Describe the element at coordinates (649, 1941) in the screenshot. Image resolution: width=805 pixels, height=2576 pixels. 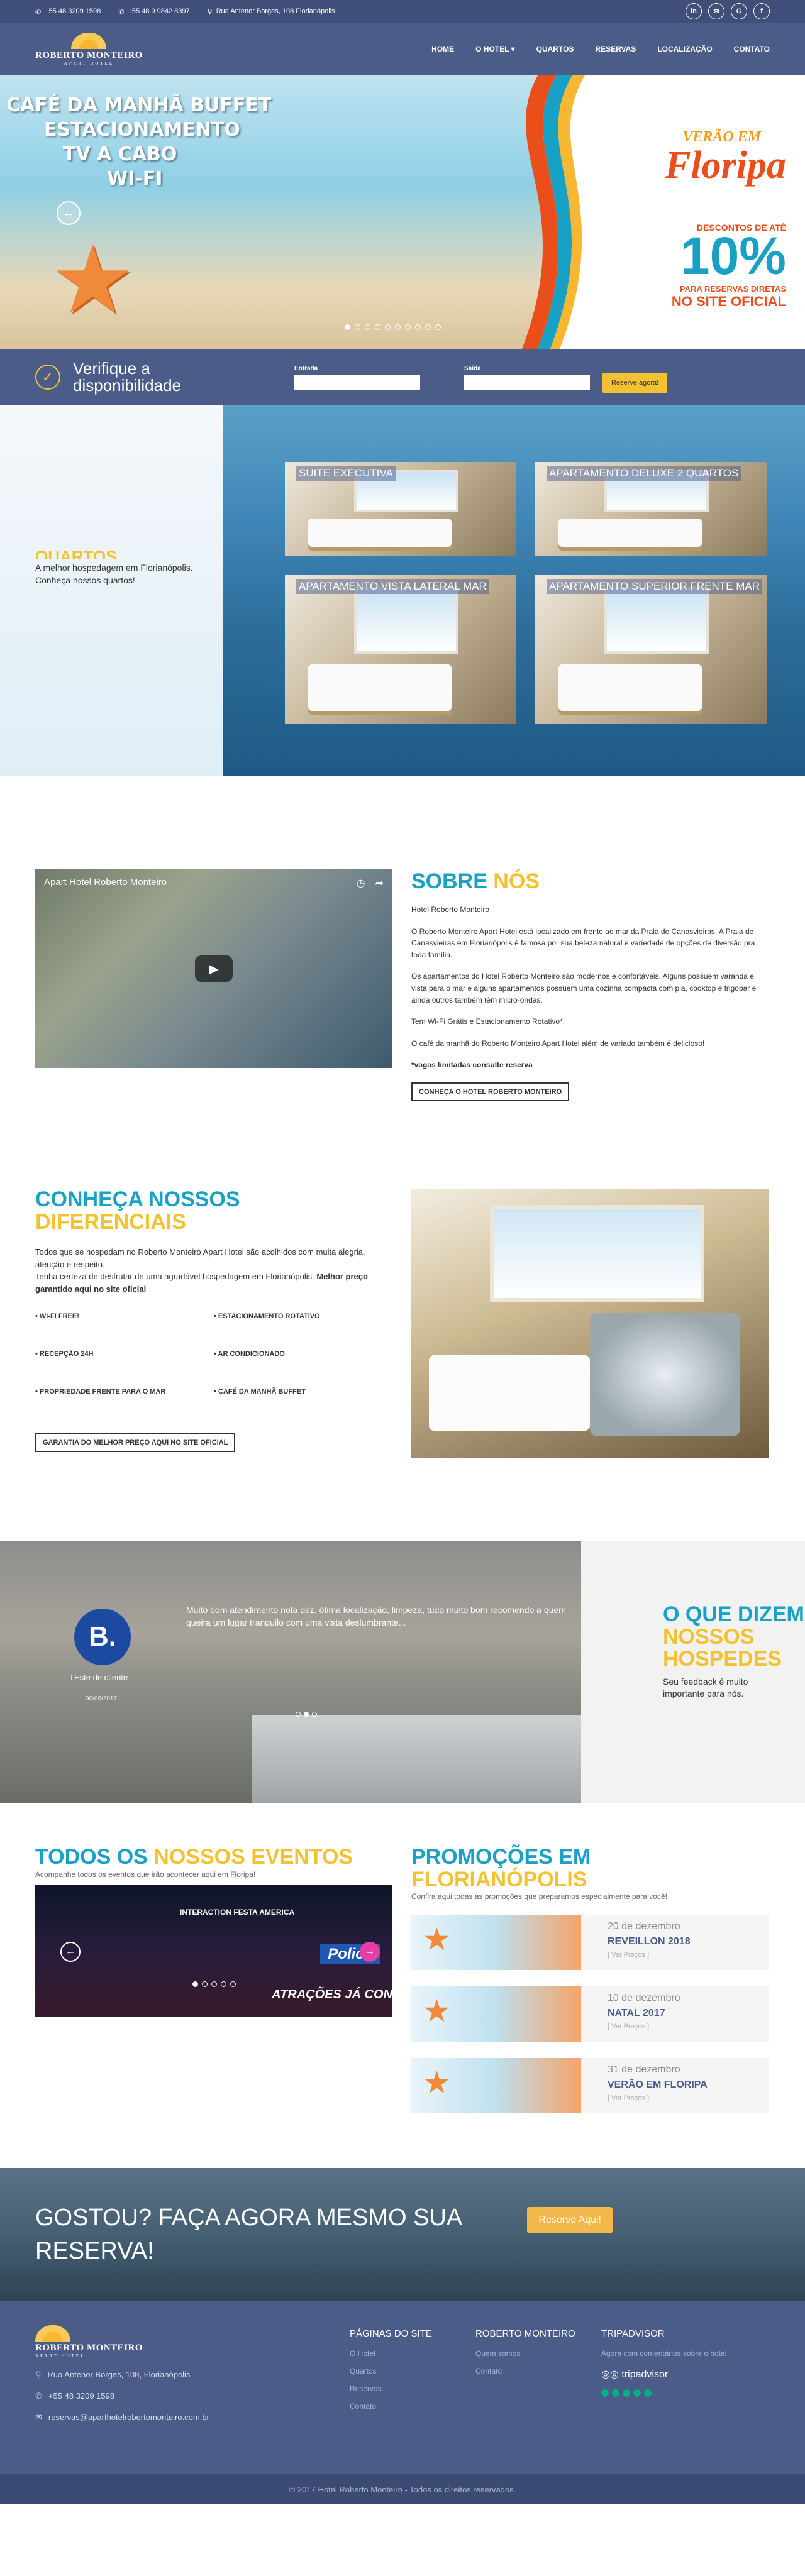
I see `promotion-name: REVEILLON 2018` at that location.